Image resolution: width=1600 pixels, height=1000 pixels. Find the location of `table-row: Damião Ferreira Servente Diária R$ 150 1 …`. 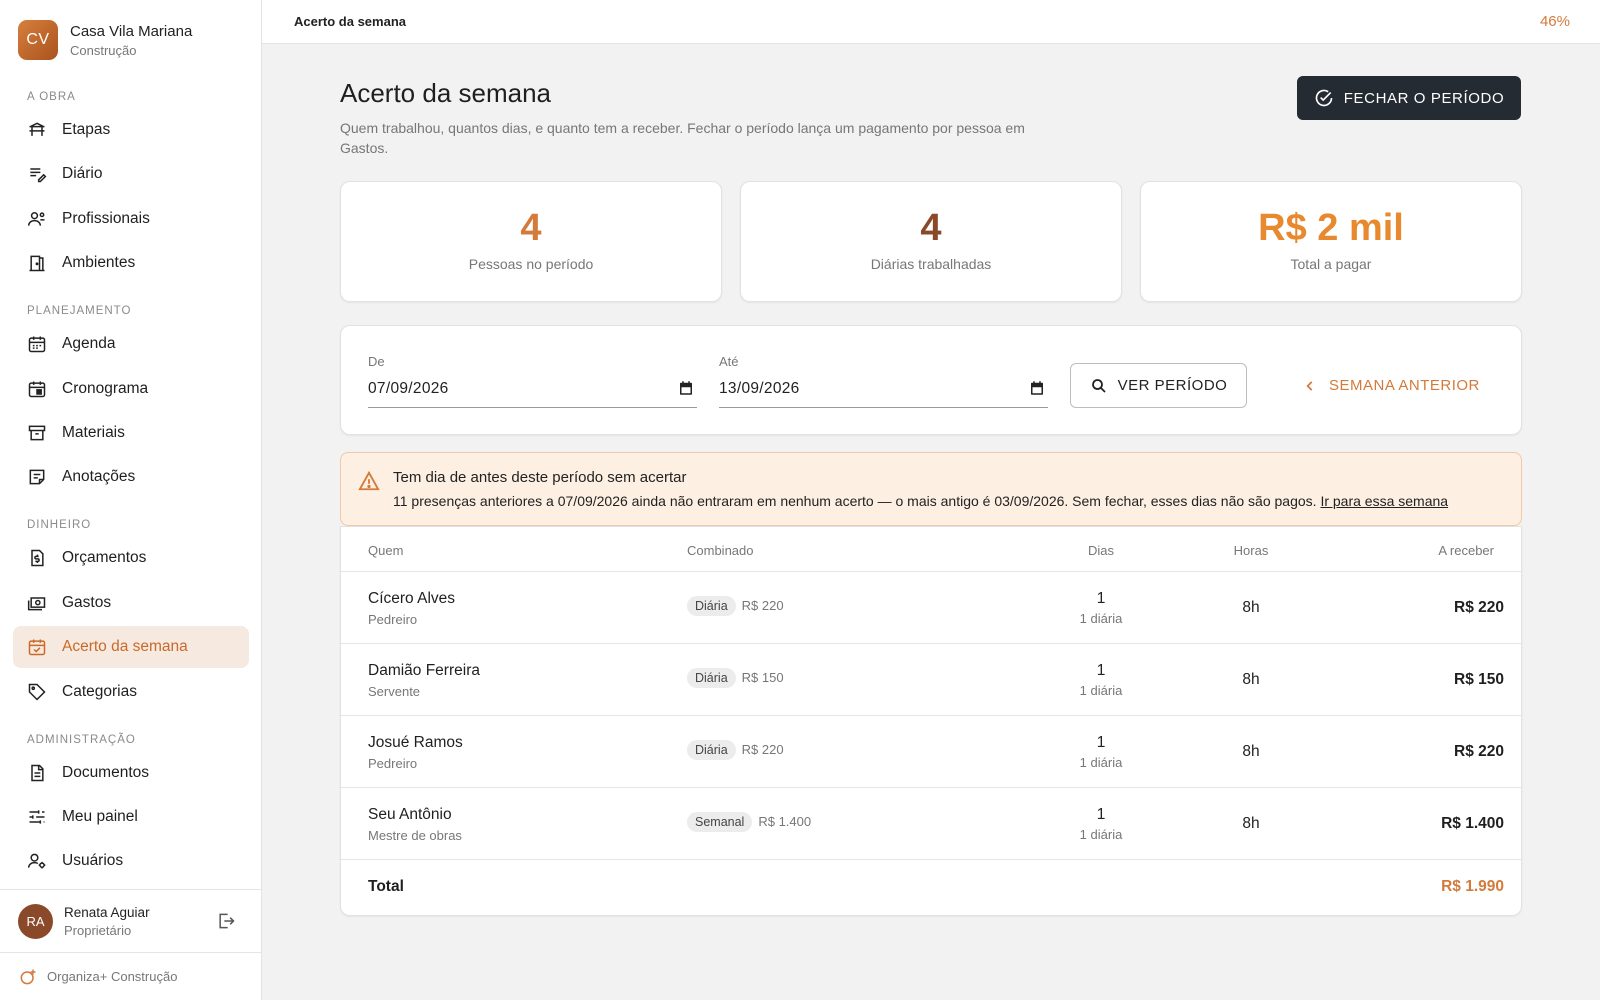

table-row: Damião Ferreira Servente Diária R$ 150 1 … is located at coordinates (931, 680).